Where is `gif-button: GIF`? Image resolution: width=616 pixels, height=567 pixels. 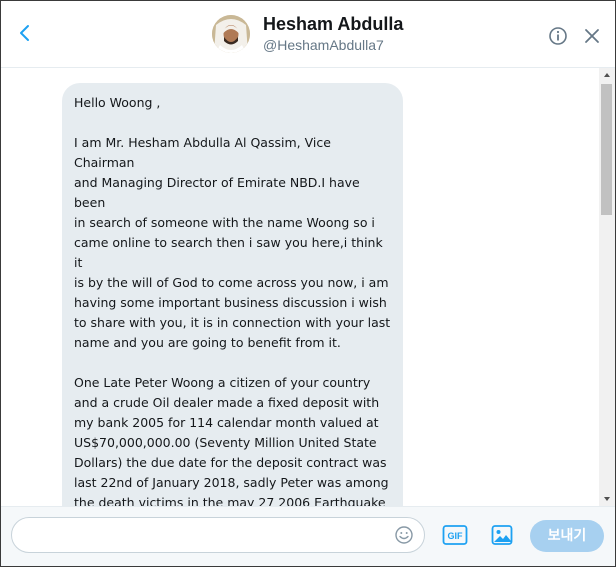 gif-button: GIF is located at coordinates (455, 535).